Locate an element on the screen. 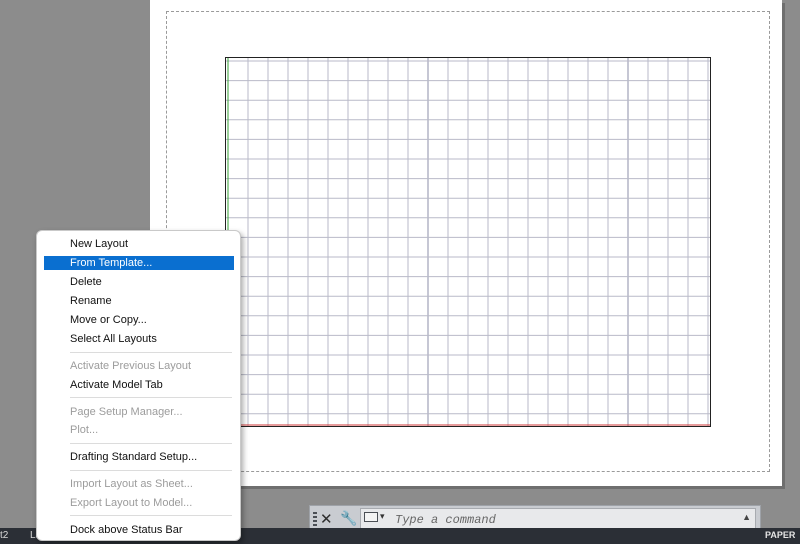  layout-tab-partial: t2 is located at coordinates (4, 535).